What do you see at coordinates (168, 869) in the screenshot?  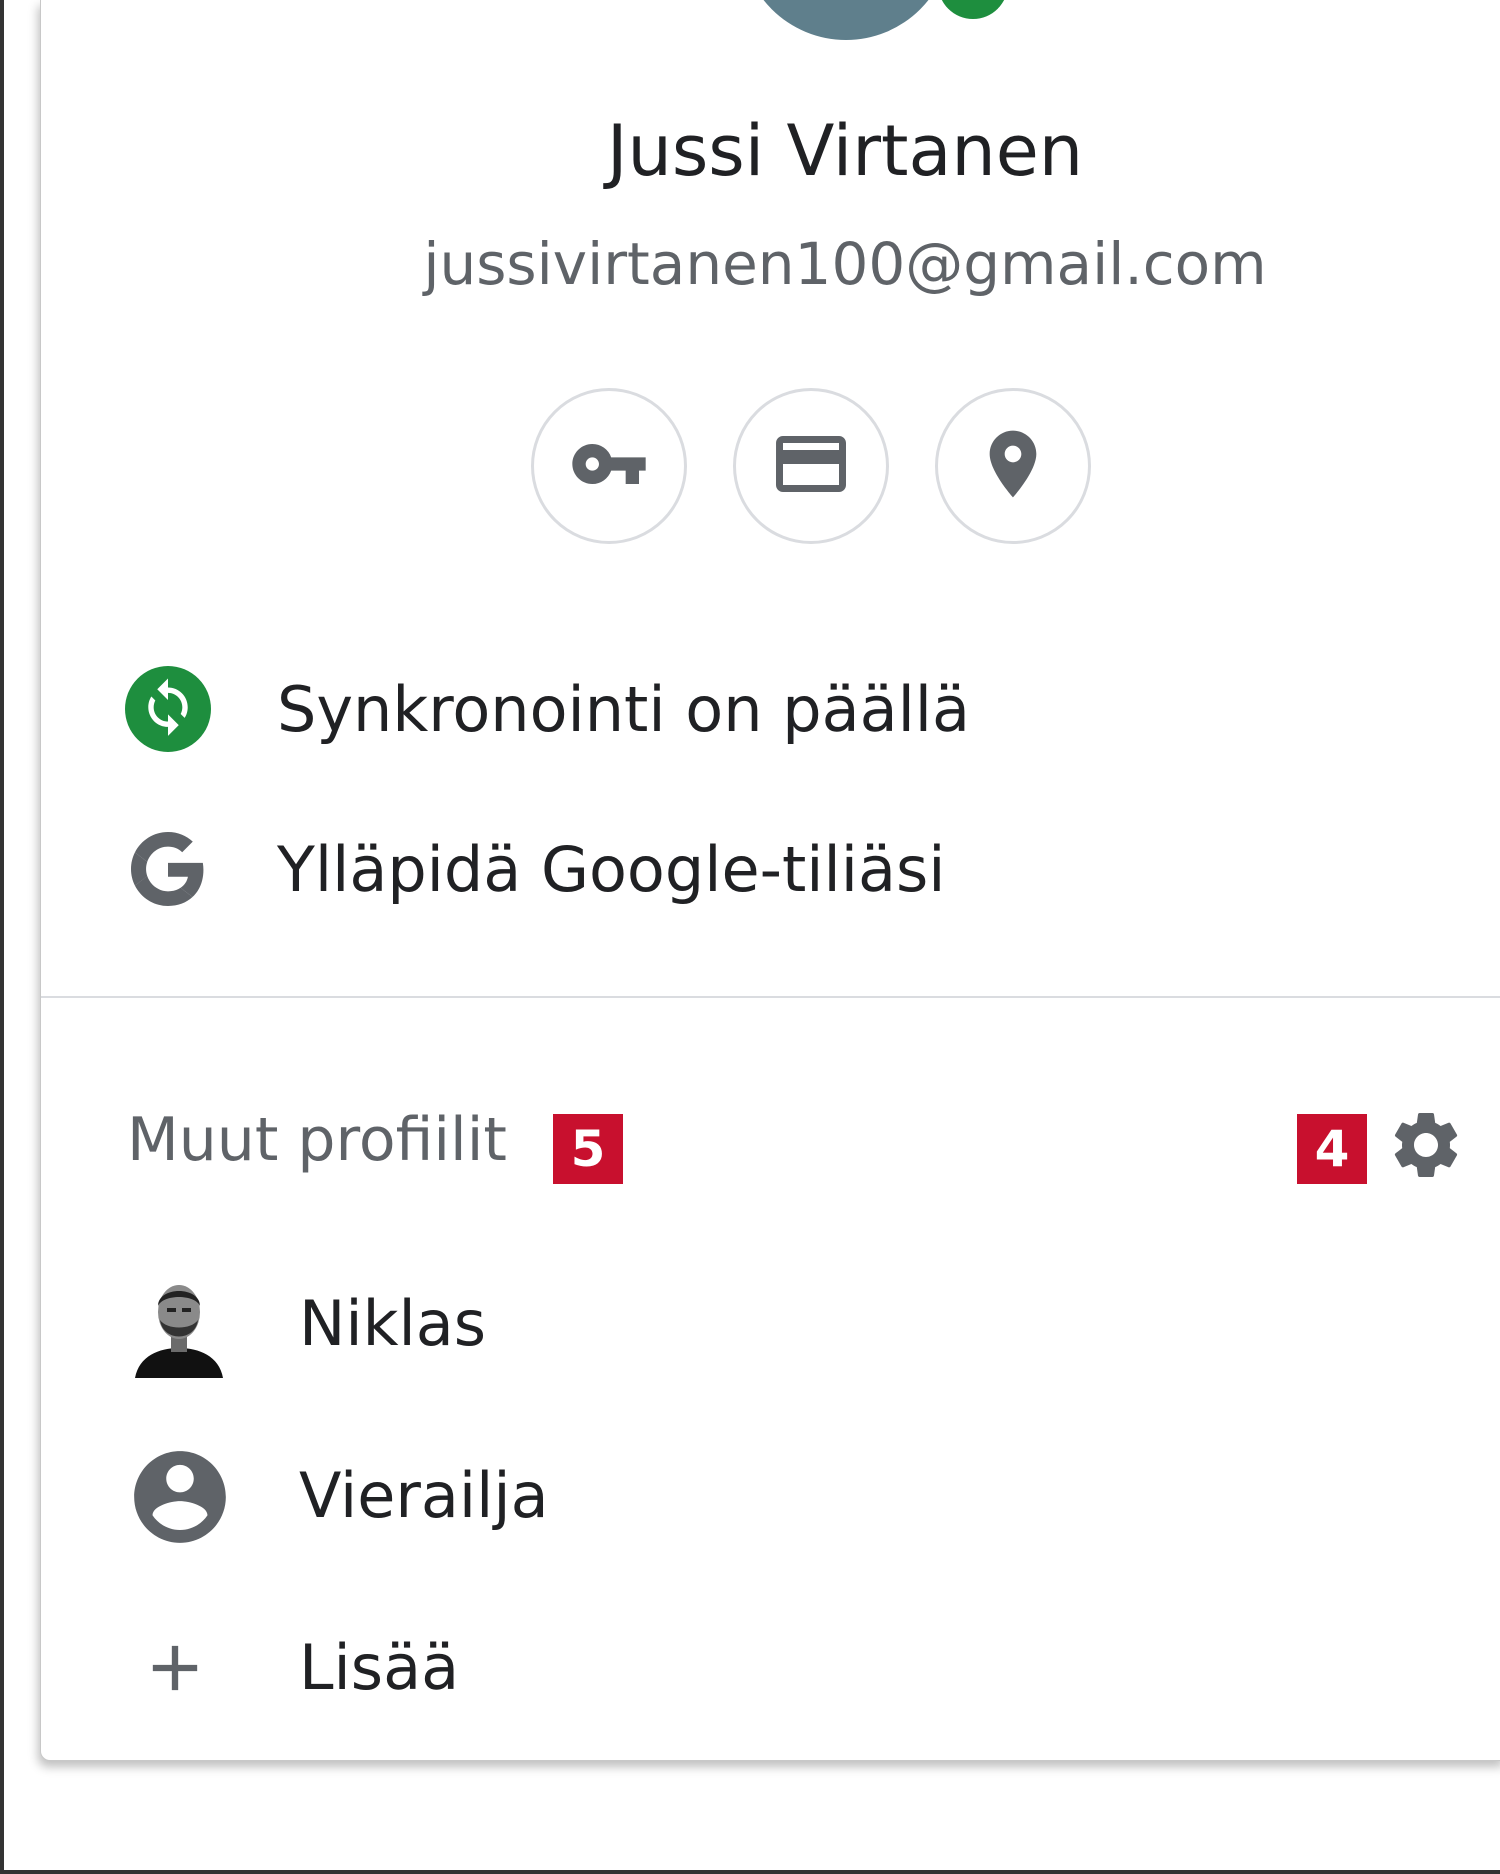 I see `google-g-icon` at bounding box center [168, 869].